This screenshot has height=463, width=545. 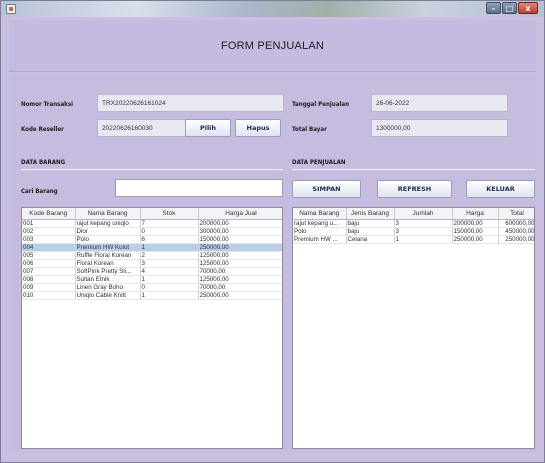 I want to click on close-icon: x, so click(x=528, y=8).